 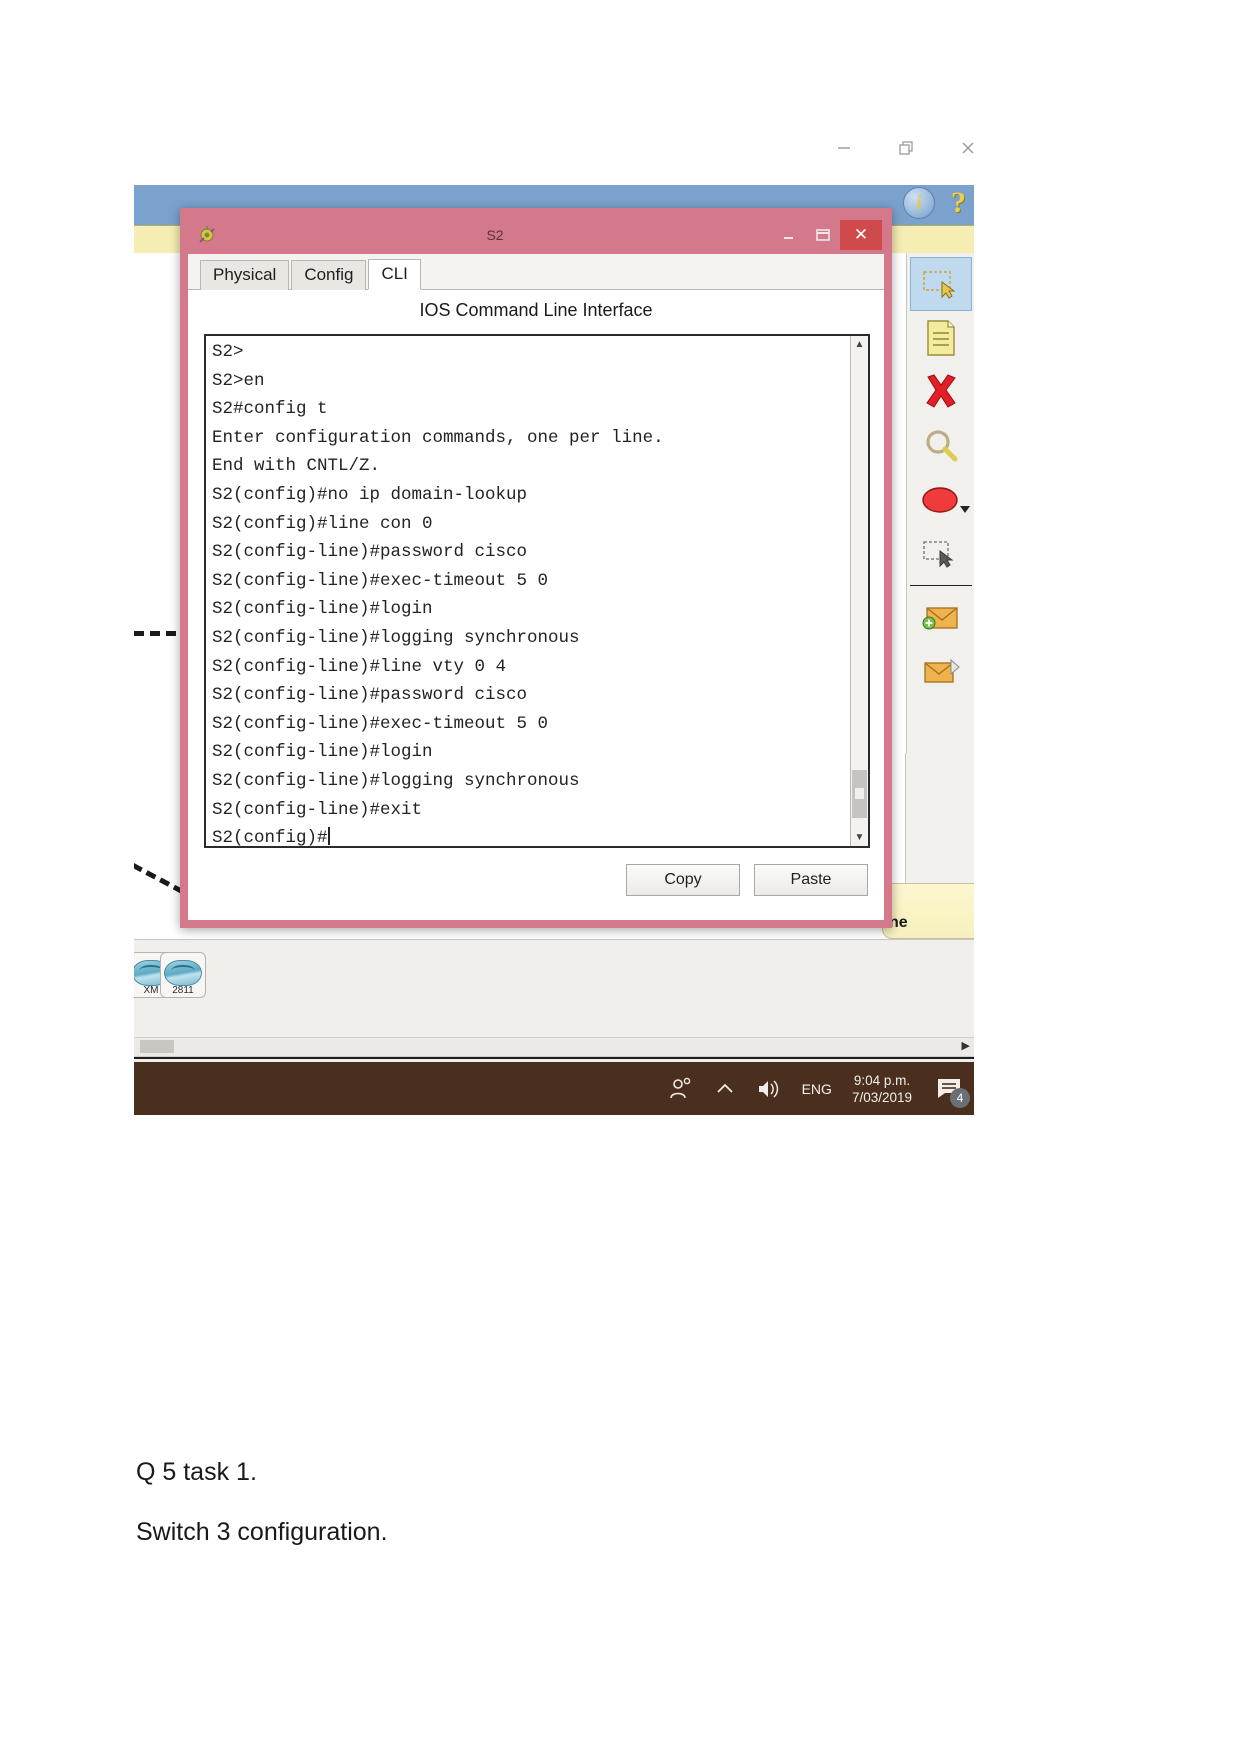 What do you see at coordinates (495, 235) in the screenshot?
I see `dialog-title: S2` at bounding box center [495, 235].